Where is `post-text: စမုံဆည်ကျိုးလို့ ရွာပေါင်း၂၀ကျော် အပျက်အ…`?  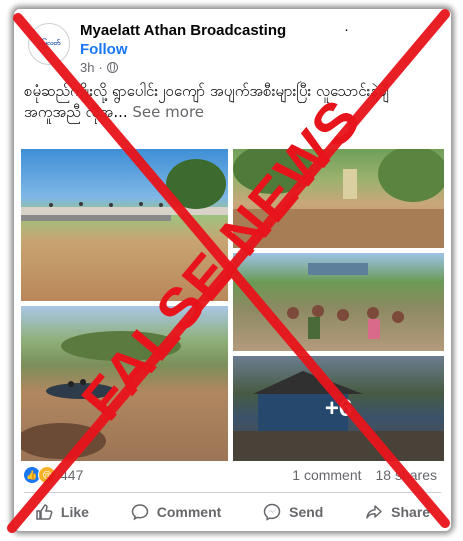
post-text: စမုံဆည်ကျိုးလို့ ရွာပေါင်း၂၀ကျော် အပျက်အ… is located at coordinates (233, 102).